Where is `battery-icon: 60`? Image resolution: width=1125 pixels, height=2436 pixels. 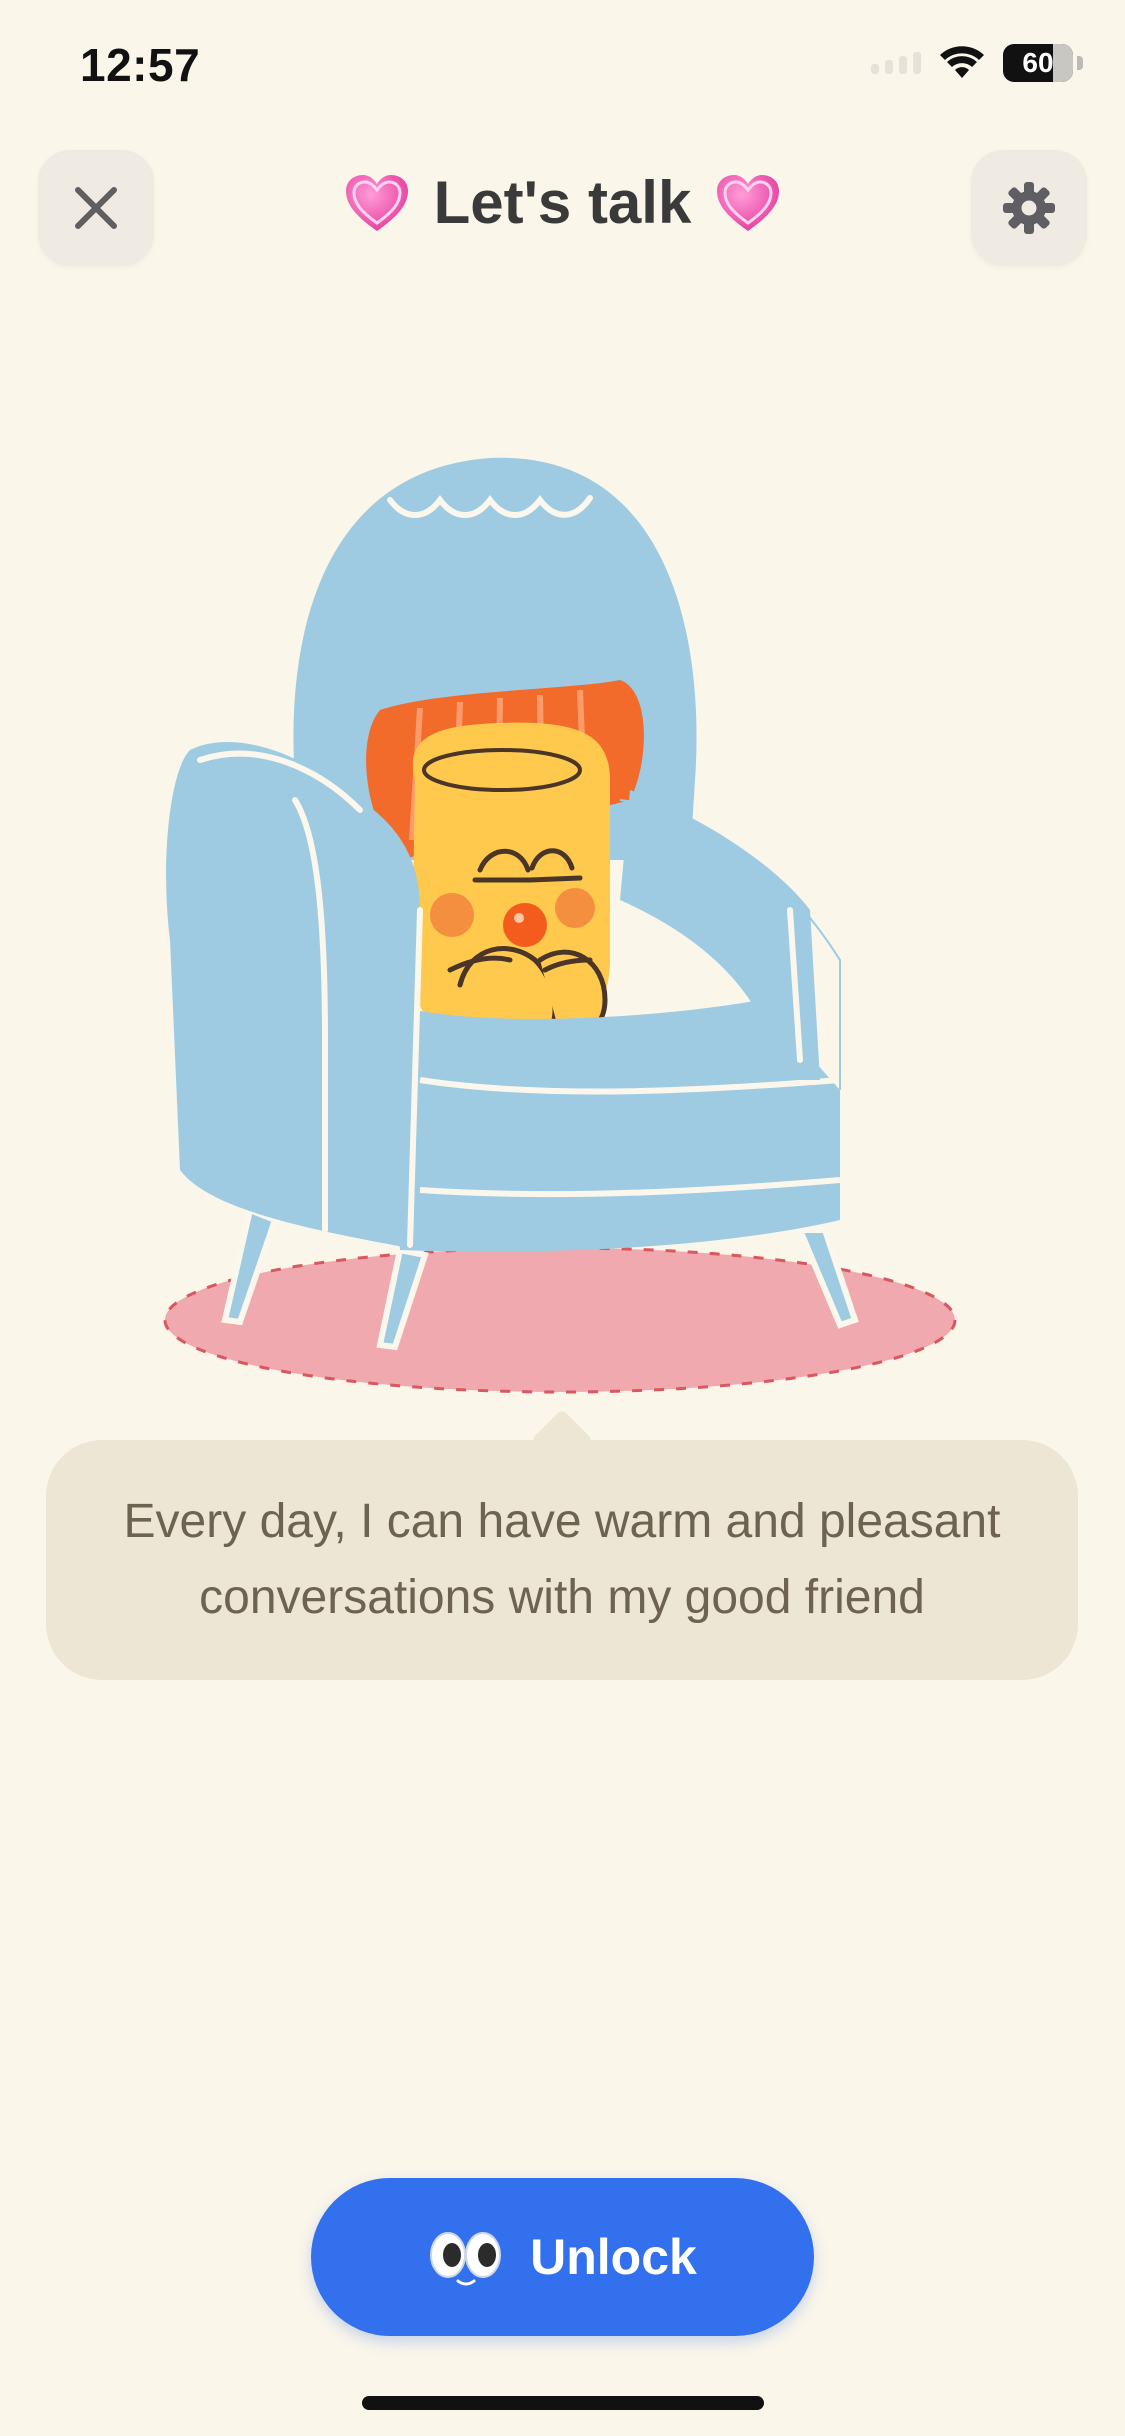
battery-icon: 60 is located at coordinates (1038, 63).